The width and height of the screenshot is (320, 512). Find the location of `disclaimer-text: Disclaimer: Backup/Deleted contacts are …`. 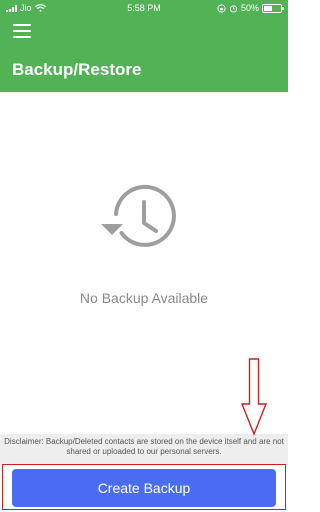

disclaimer-text: Disclaimer: Backup/Deleted contacts are … is located at coordinates (144, 449).